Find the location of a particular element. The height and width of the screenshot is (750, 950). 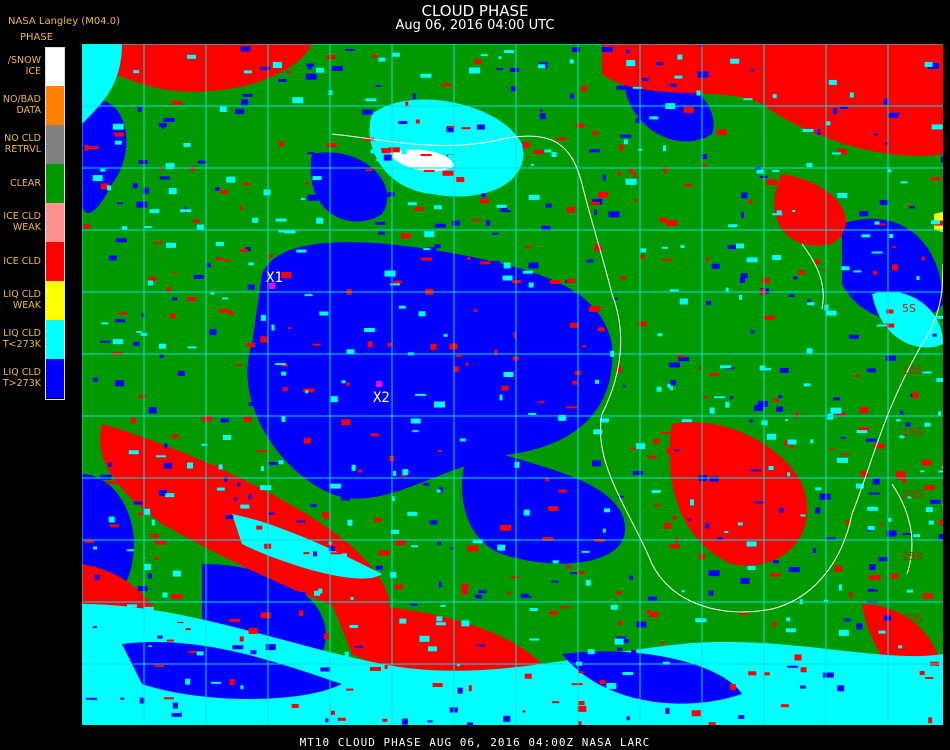

legend-label: SNOW/ ICE is located at coordinates (24, 66).